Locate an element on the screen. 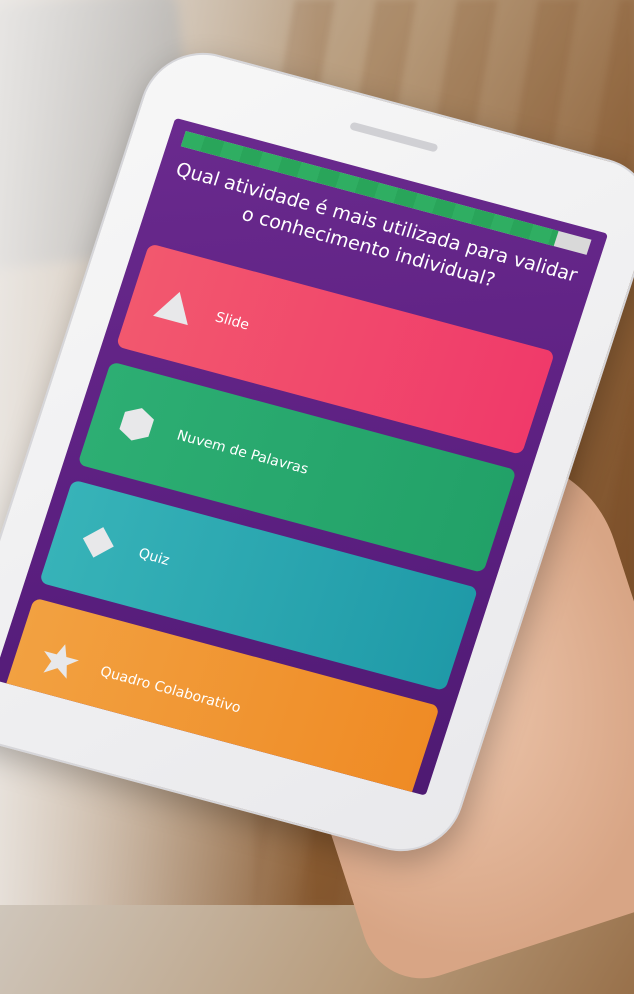 This screenshot has height=994, width=634. triangle-icon is located at coordinates (175, 306).